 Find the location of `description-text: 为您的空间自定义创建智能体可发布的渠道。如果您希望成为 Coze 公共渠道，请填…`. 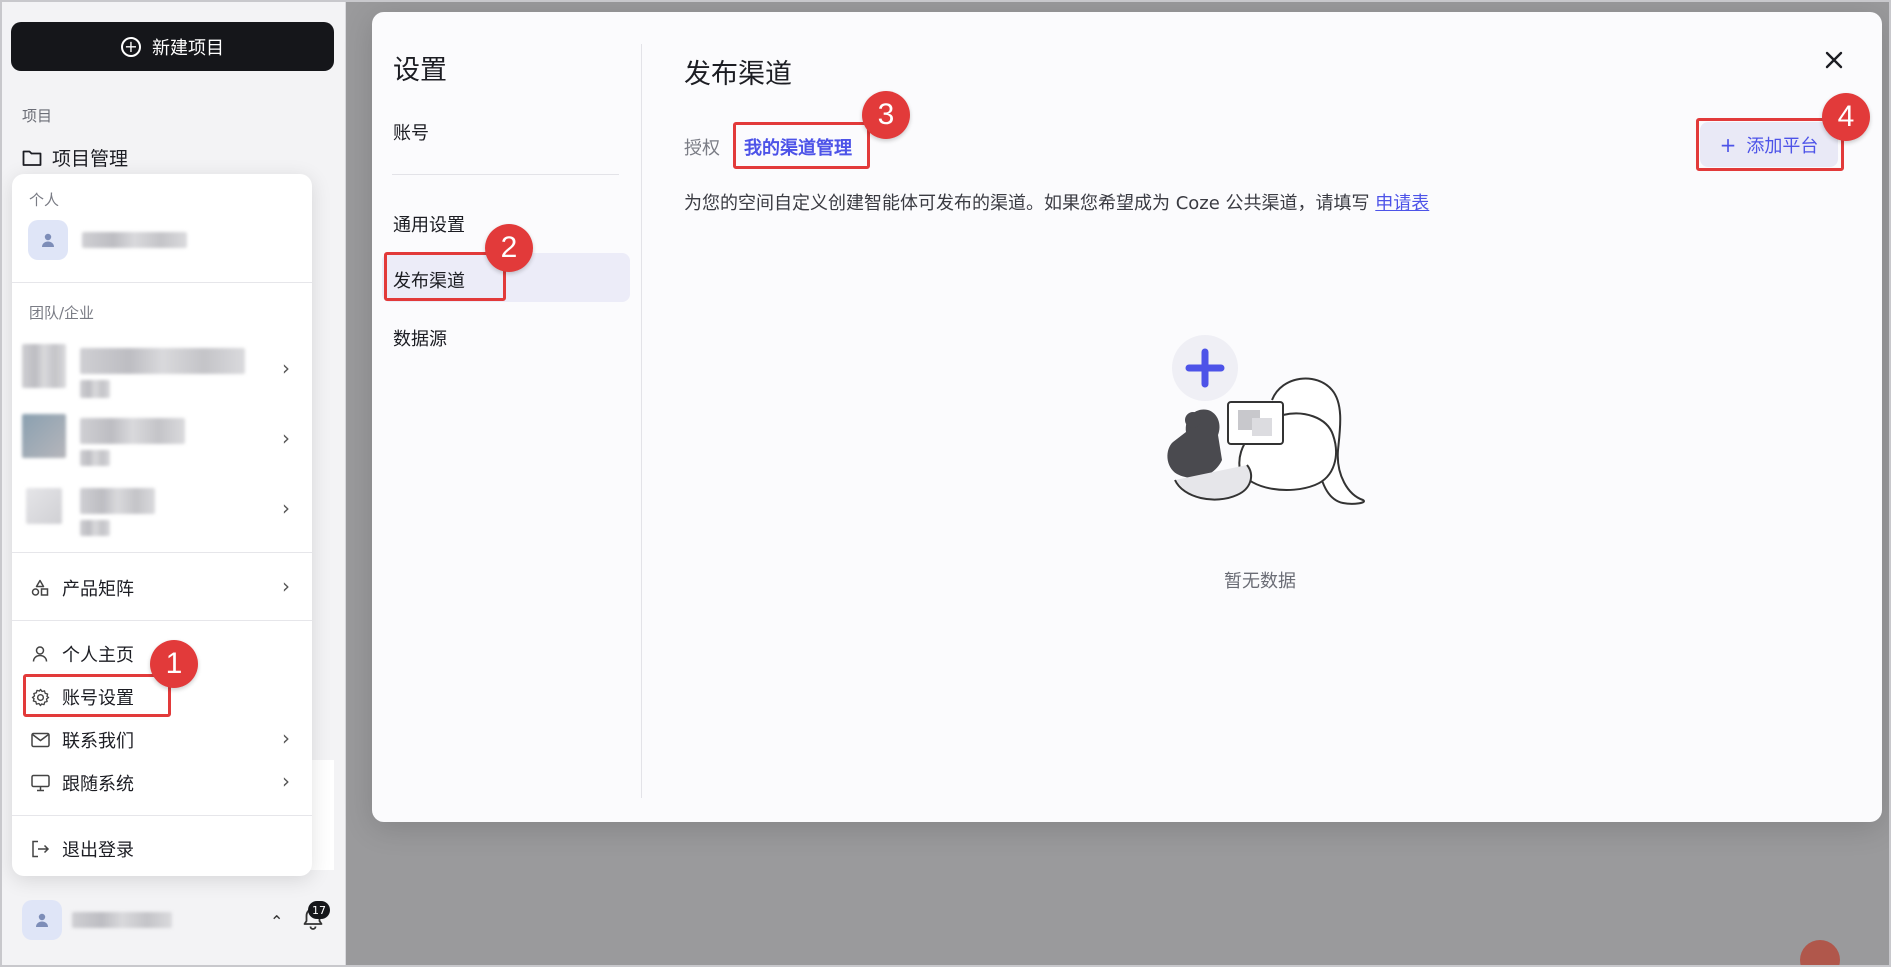

description-text: 为您的空间自定义创建智能体可发布的渠道。如果您希望成为 Coze 公共渠道，请填… is located at coordinates (1056, 202).